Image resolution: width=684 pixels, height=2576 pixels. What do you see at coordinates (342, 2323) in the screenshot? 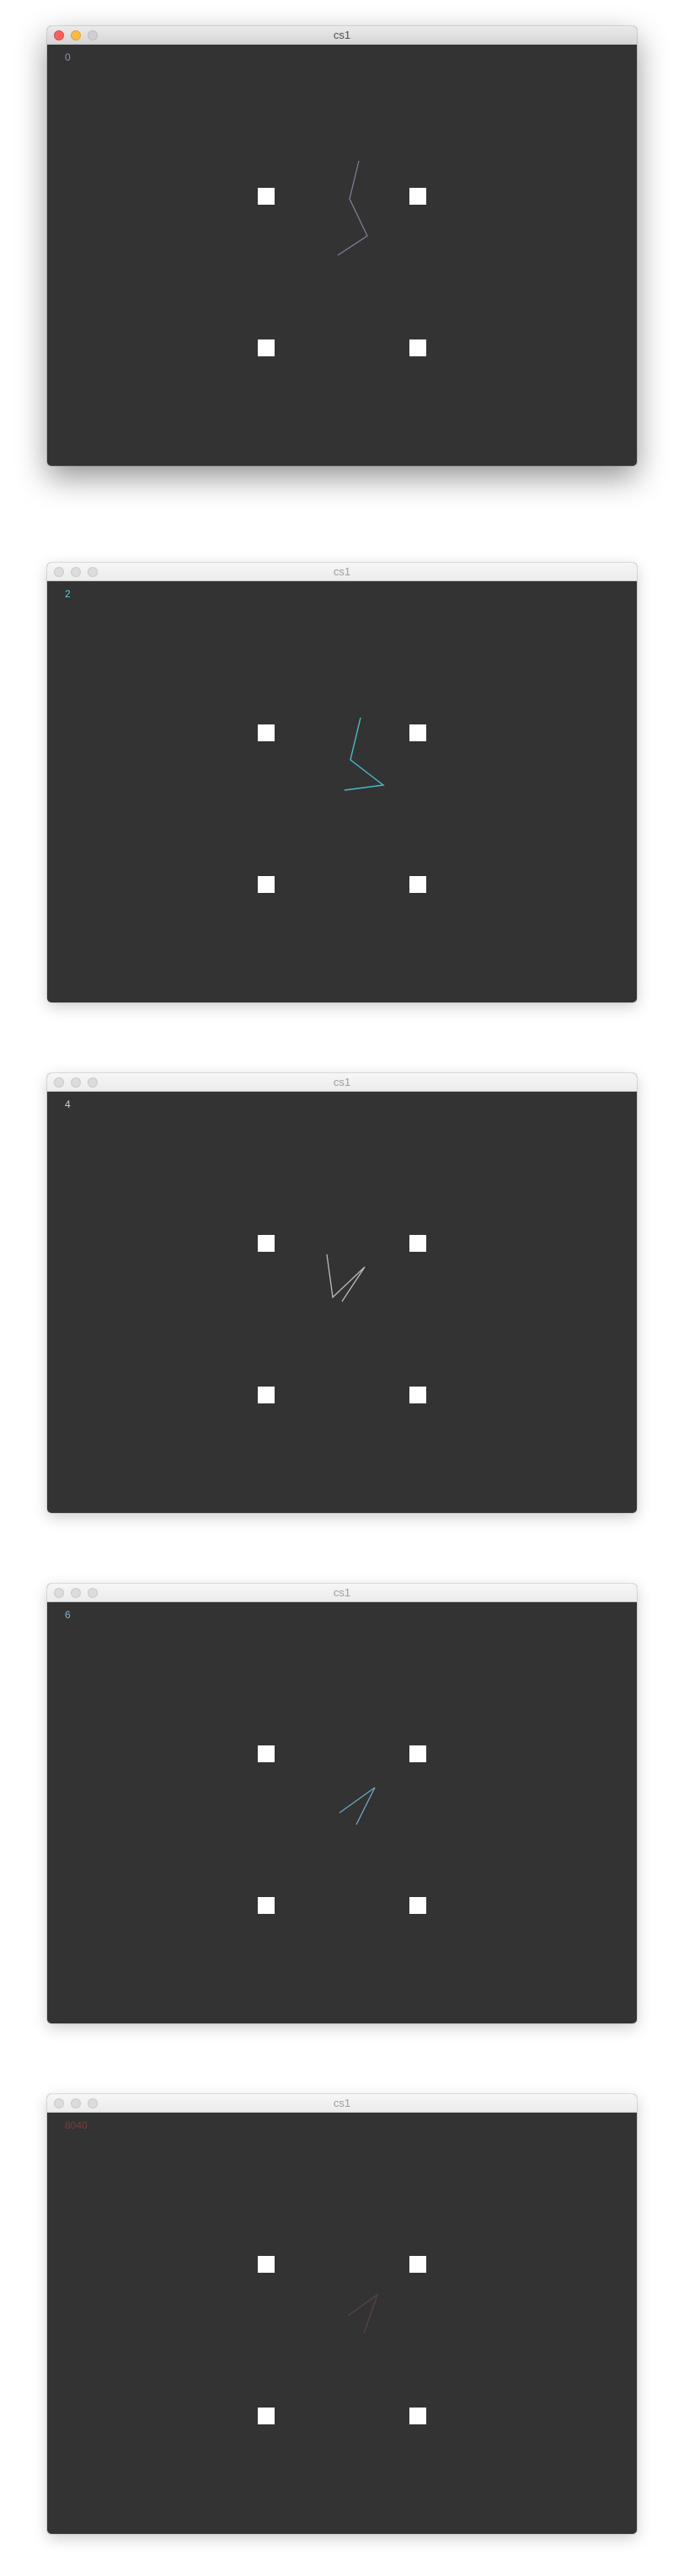
I see `drawing-canvas: 8040` at bounding box center [342, 2323].